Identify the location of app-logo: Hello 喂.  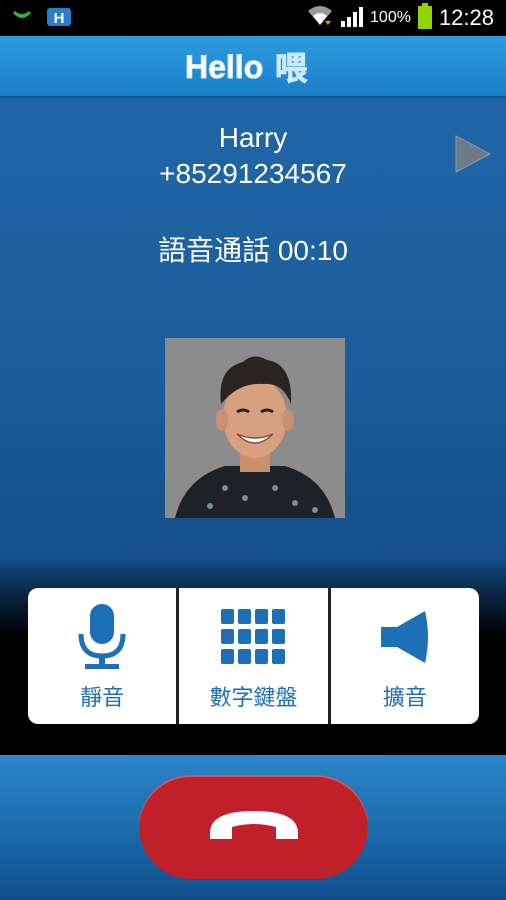
(253, 69).